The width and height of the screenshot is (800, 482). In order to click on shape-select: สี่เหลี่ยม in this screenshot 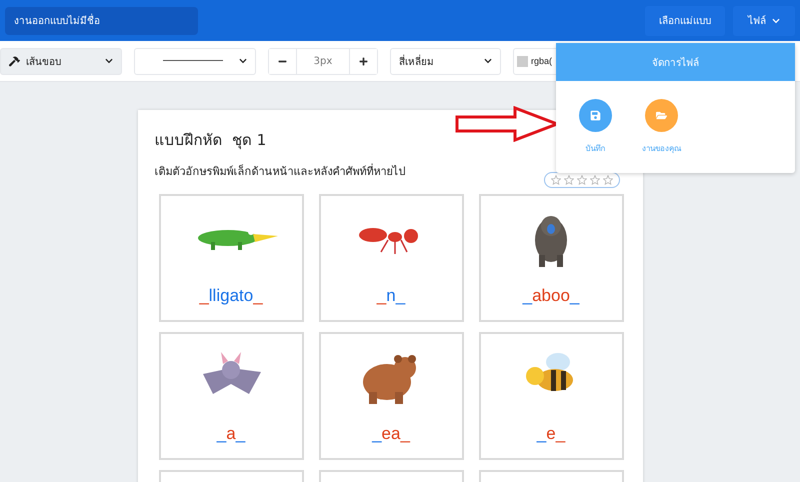, I will do `click(445, 61)`.